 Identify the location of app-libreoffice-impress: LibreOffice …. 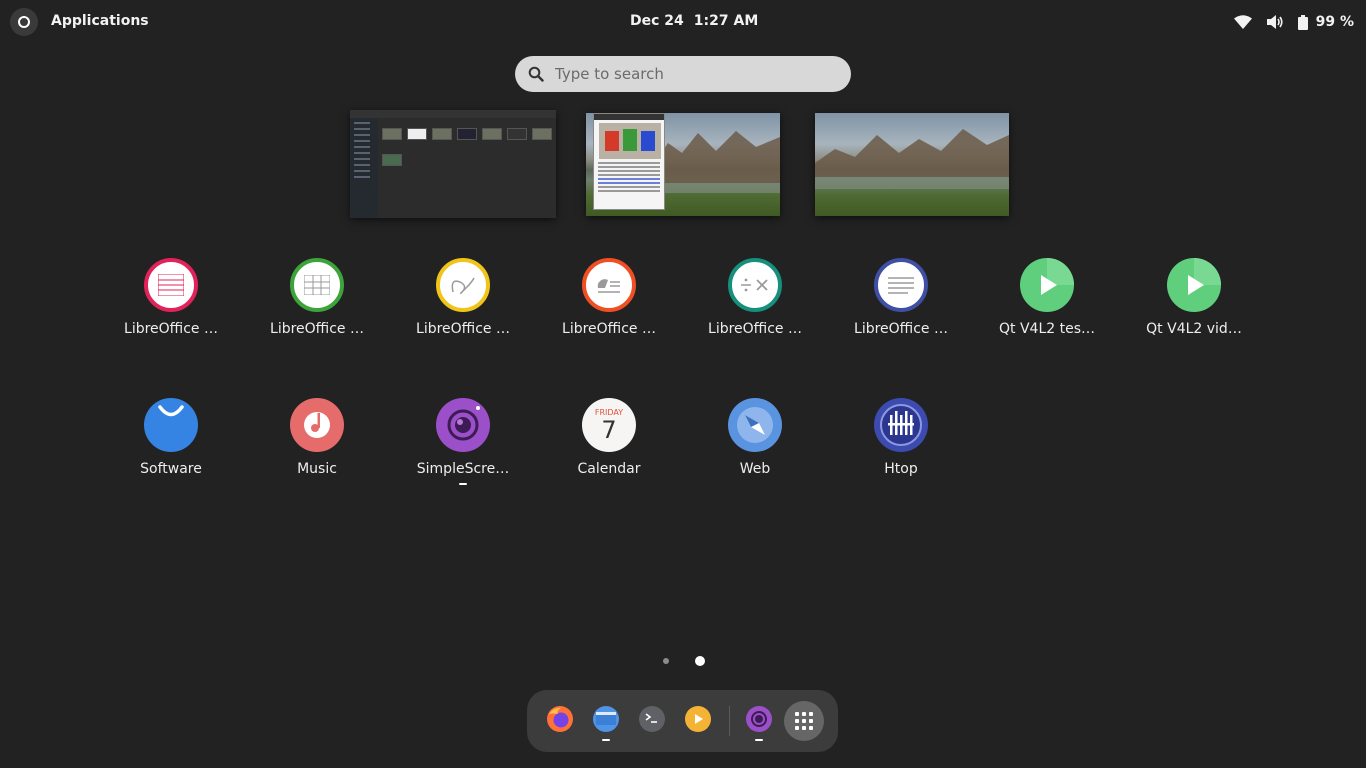
(609, 308).